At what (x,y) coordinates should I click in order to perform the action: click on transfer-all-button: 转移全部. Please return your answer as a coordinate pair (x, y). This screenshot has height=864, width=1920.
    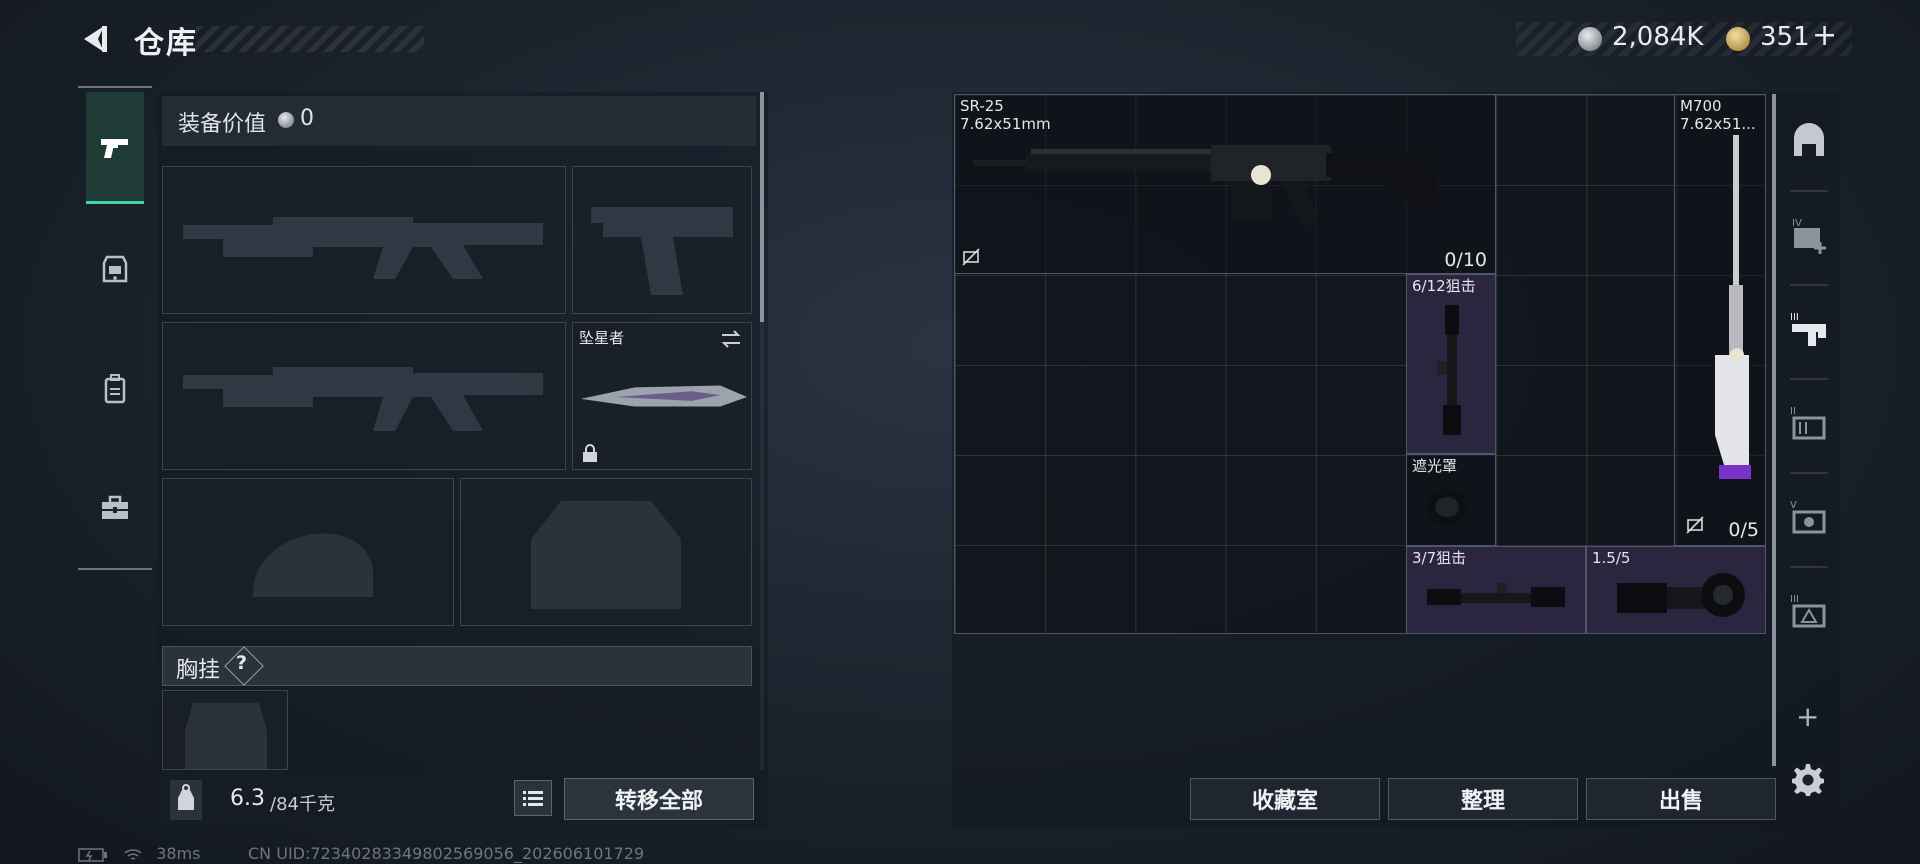
    Looking at the image, I should click on (659, 799).